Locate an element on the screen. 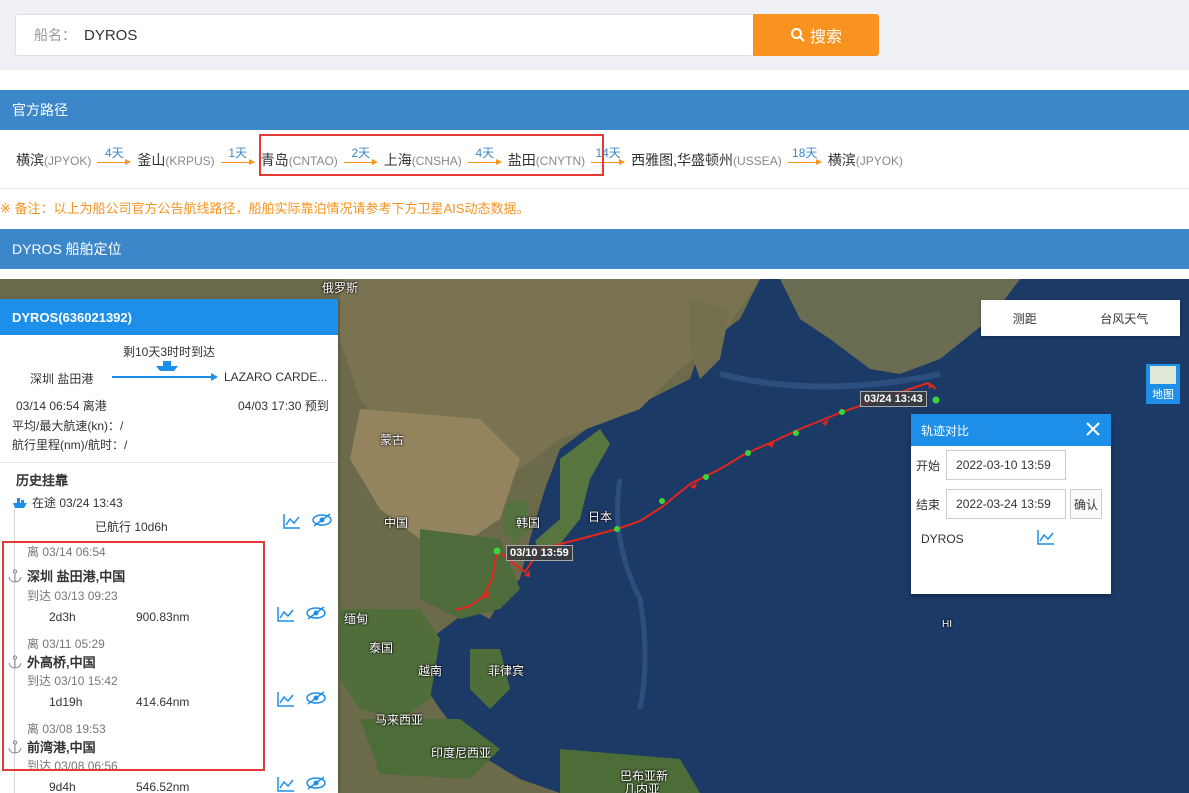 The width and height of the screenshot is (1189, 793). start-time-input: 2022-03-10 13:59 is located at coordinates (1006, 465).